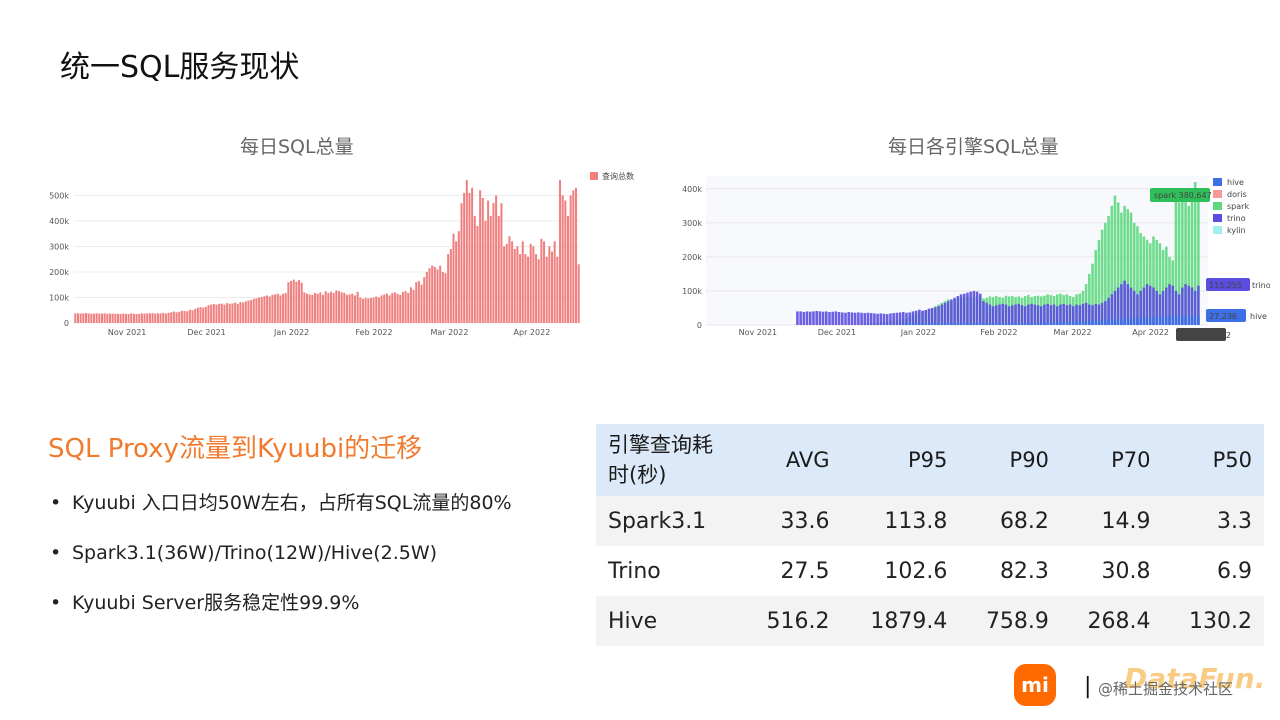  Describe the element at coordinates (668, 571) in the screenshot. I see `table-cell: Trino` at that location.